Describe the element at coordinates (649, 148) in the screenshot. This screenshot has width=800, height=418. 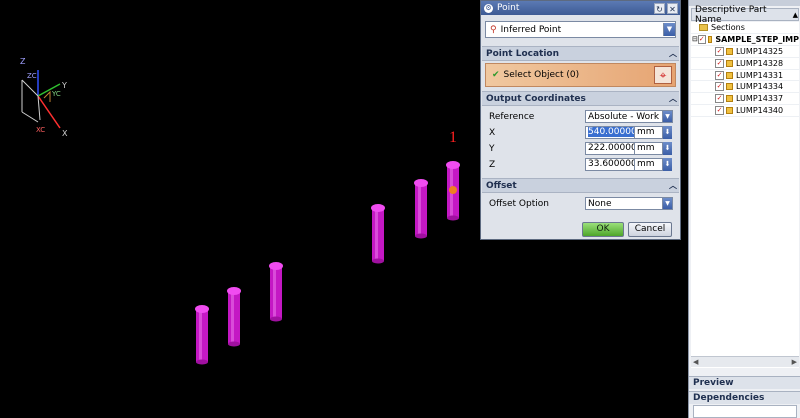
I see `y-unit: mm` at that location.